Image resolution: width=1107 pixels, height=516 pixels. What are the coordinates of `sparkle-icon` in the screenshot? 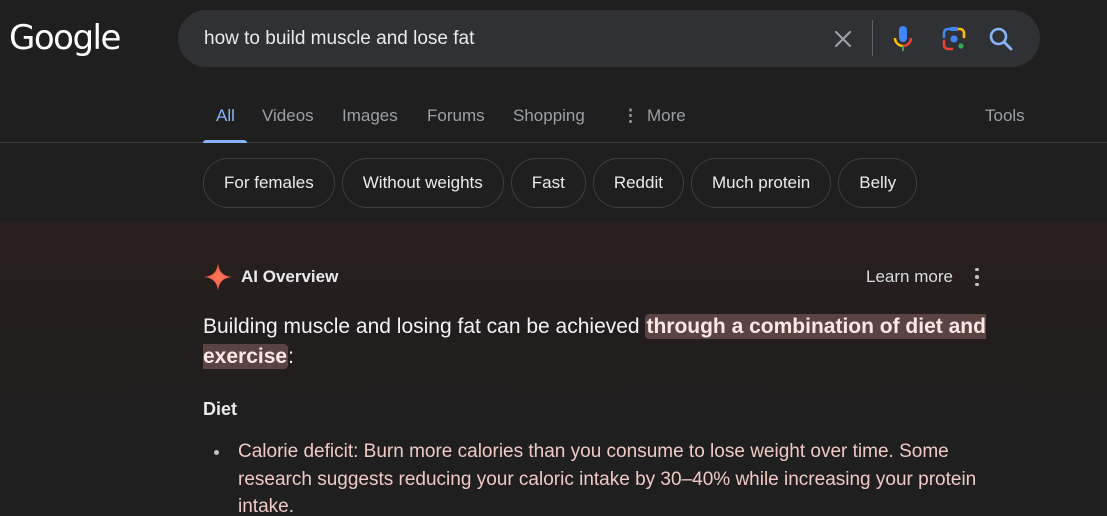 It's located at (218, 277).